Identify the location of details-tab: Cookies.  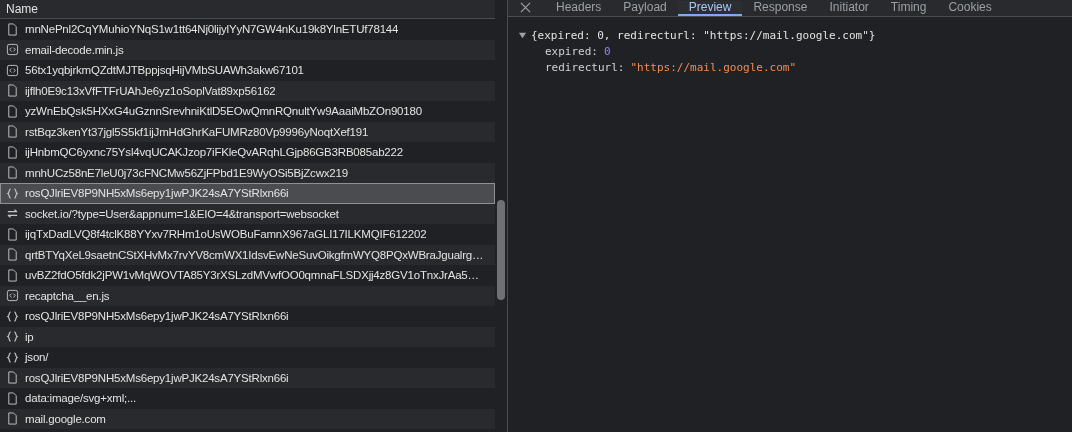
(970, 8).